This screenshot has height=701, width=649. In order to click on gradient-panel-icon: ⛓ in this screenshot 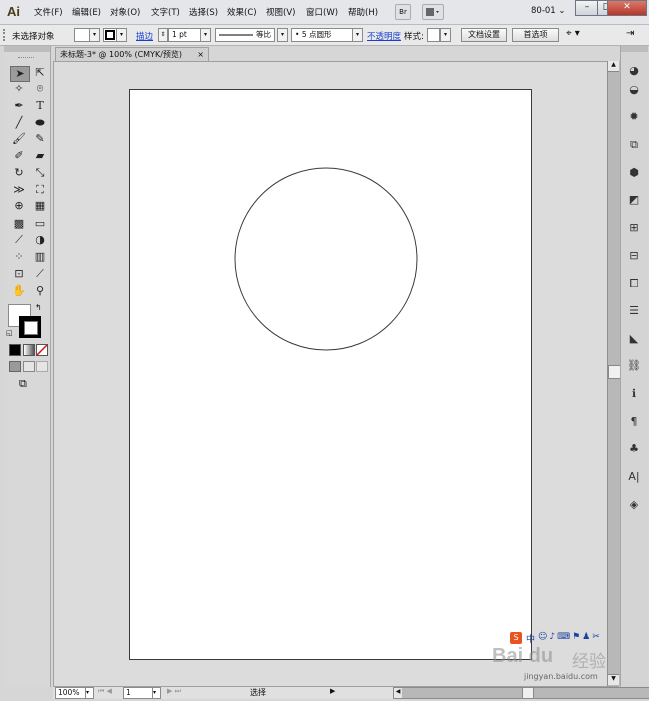, I will do `click(634, 366)`.